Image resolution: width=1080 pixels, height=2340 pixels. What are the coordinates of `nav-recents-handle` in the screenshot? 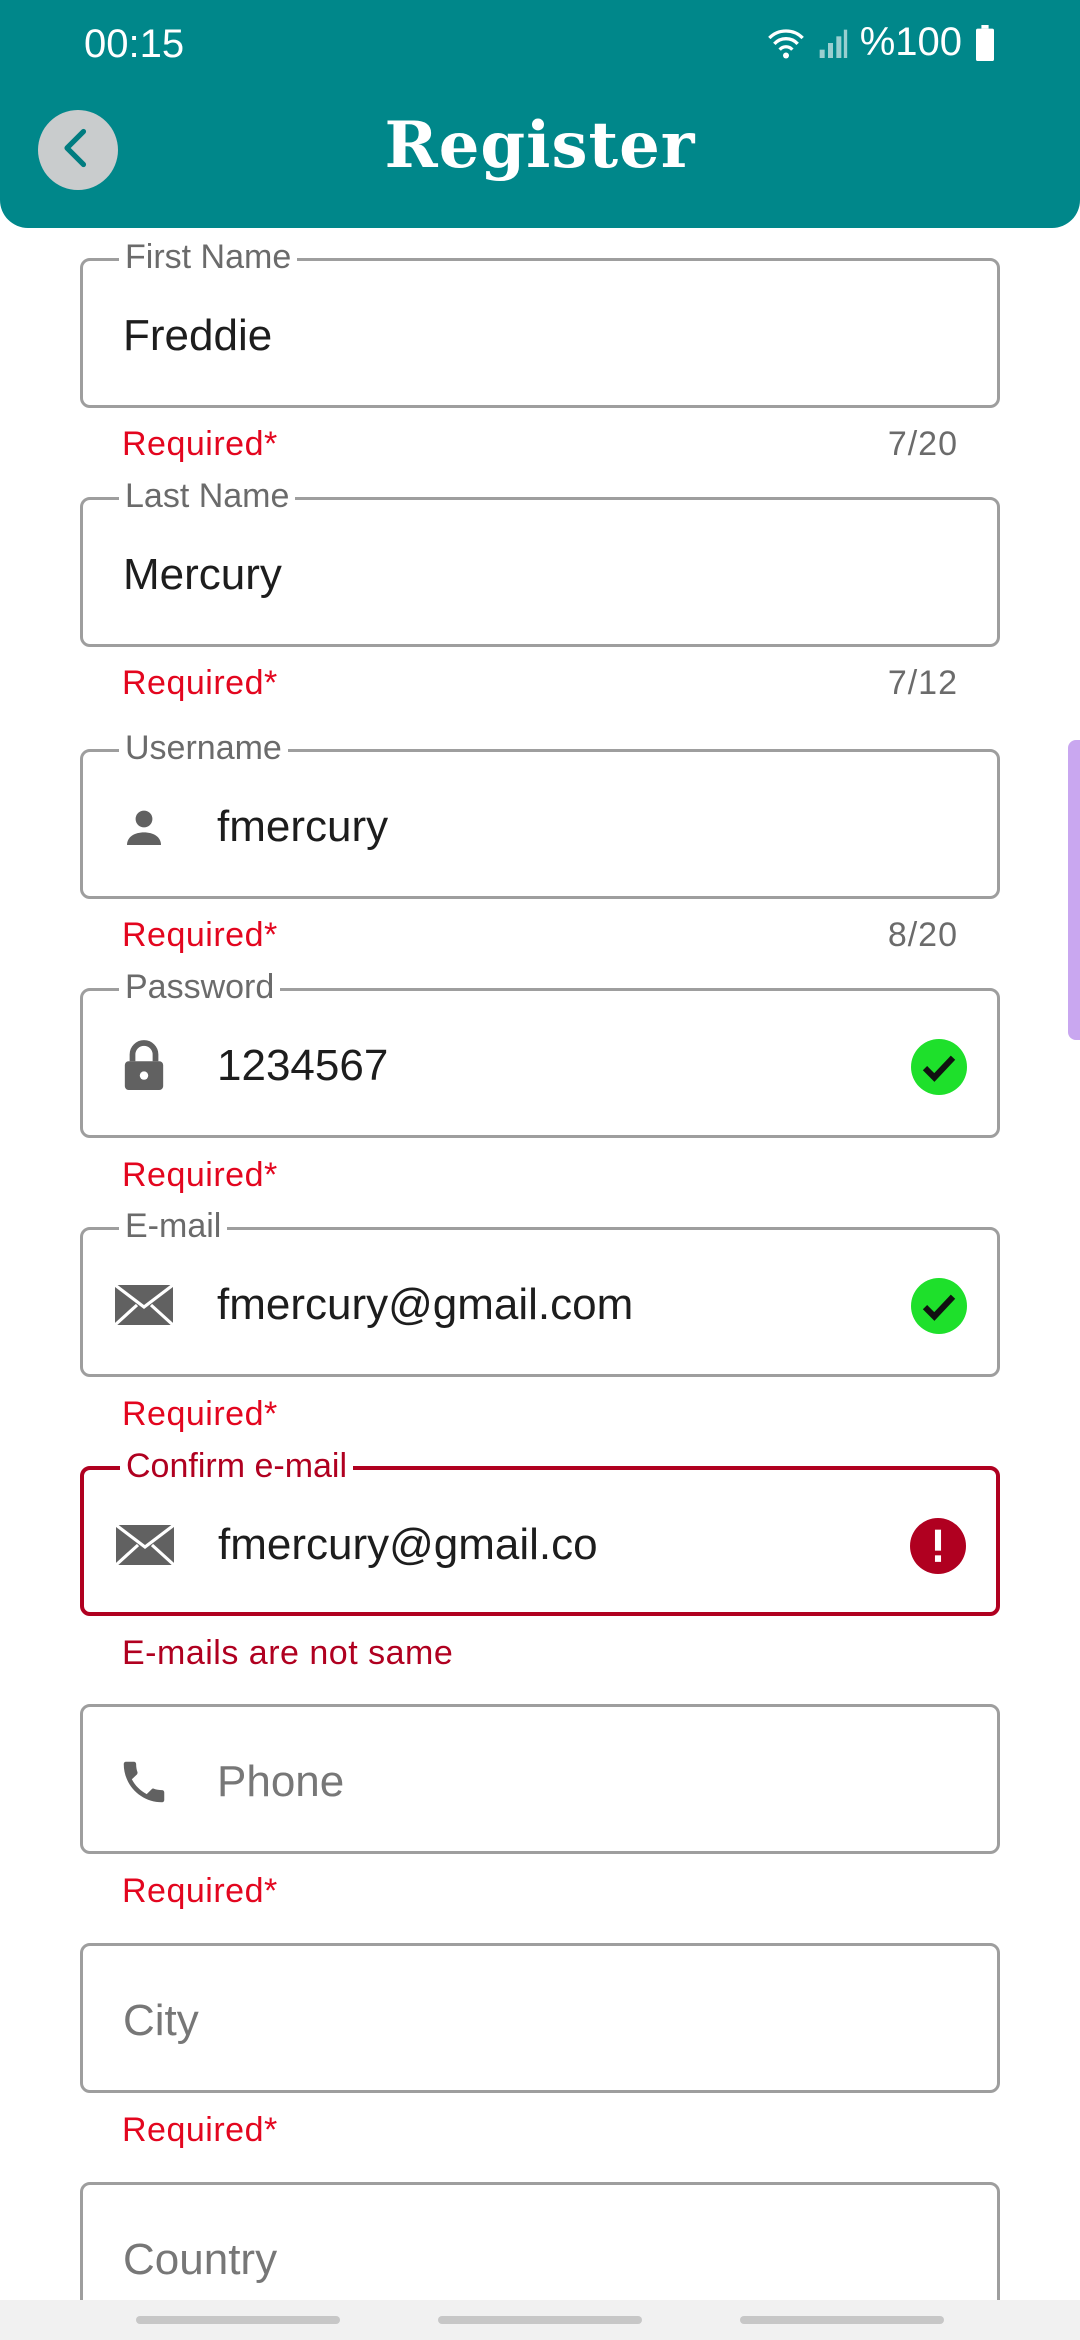 It's located at (238, 2320).